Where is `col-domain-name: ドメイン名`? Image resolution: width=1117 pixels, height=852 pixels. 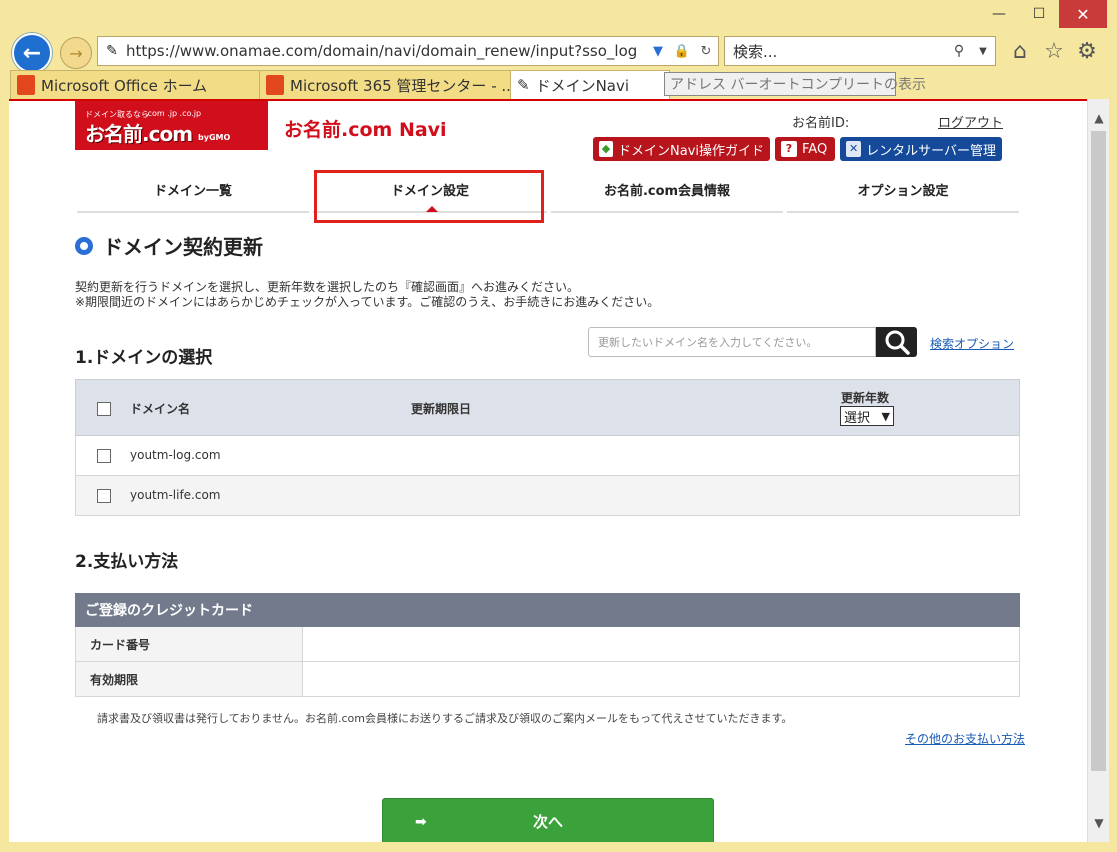
col-domain-name: ドメイン名 is located at coordinates (160, 409).